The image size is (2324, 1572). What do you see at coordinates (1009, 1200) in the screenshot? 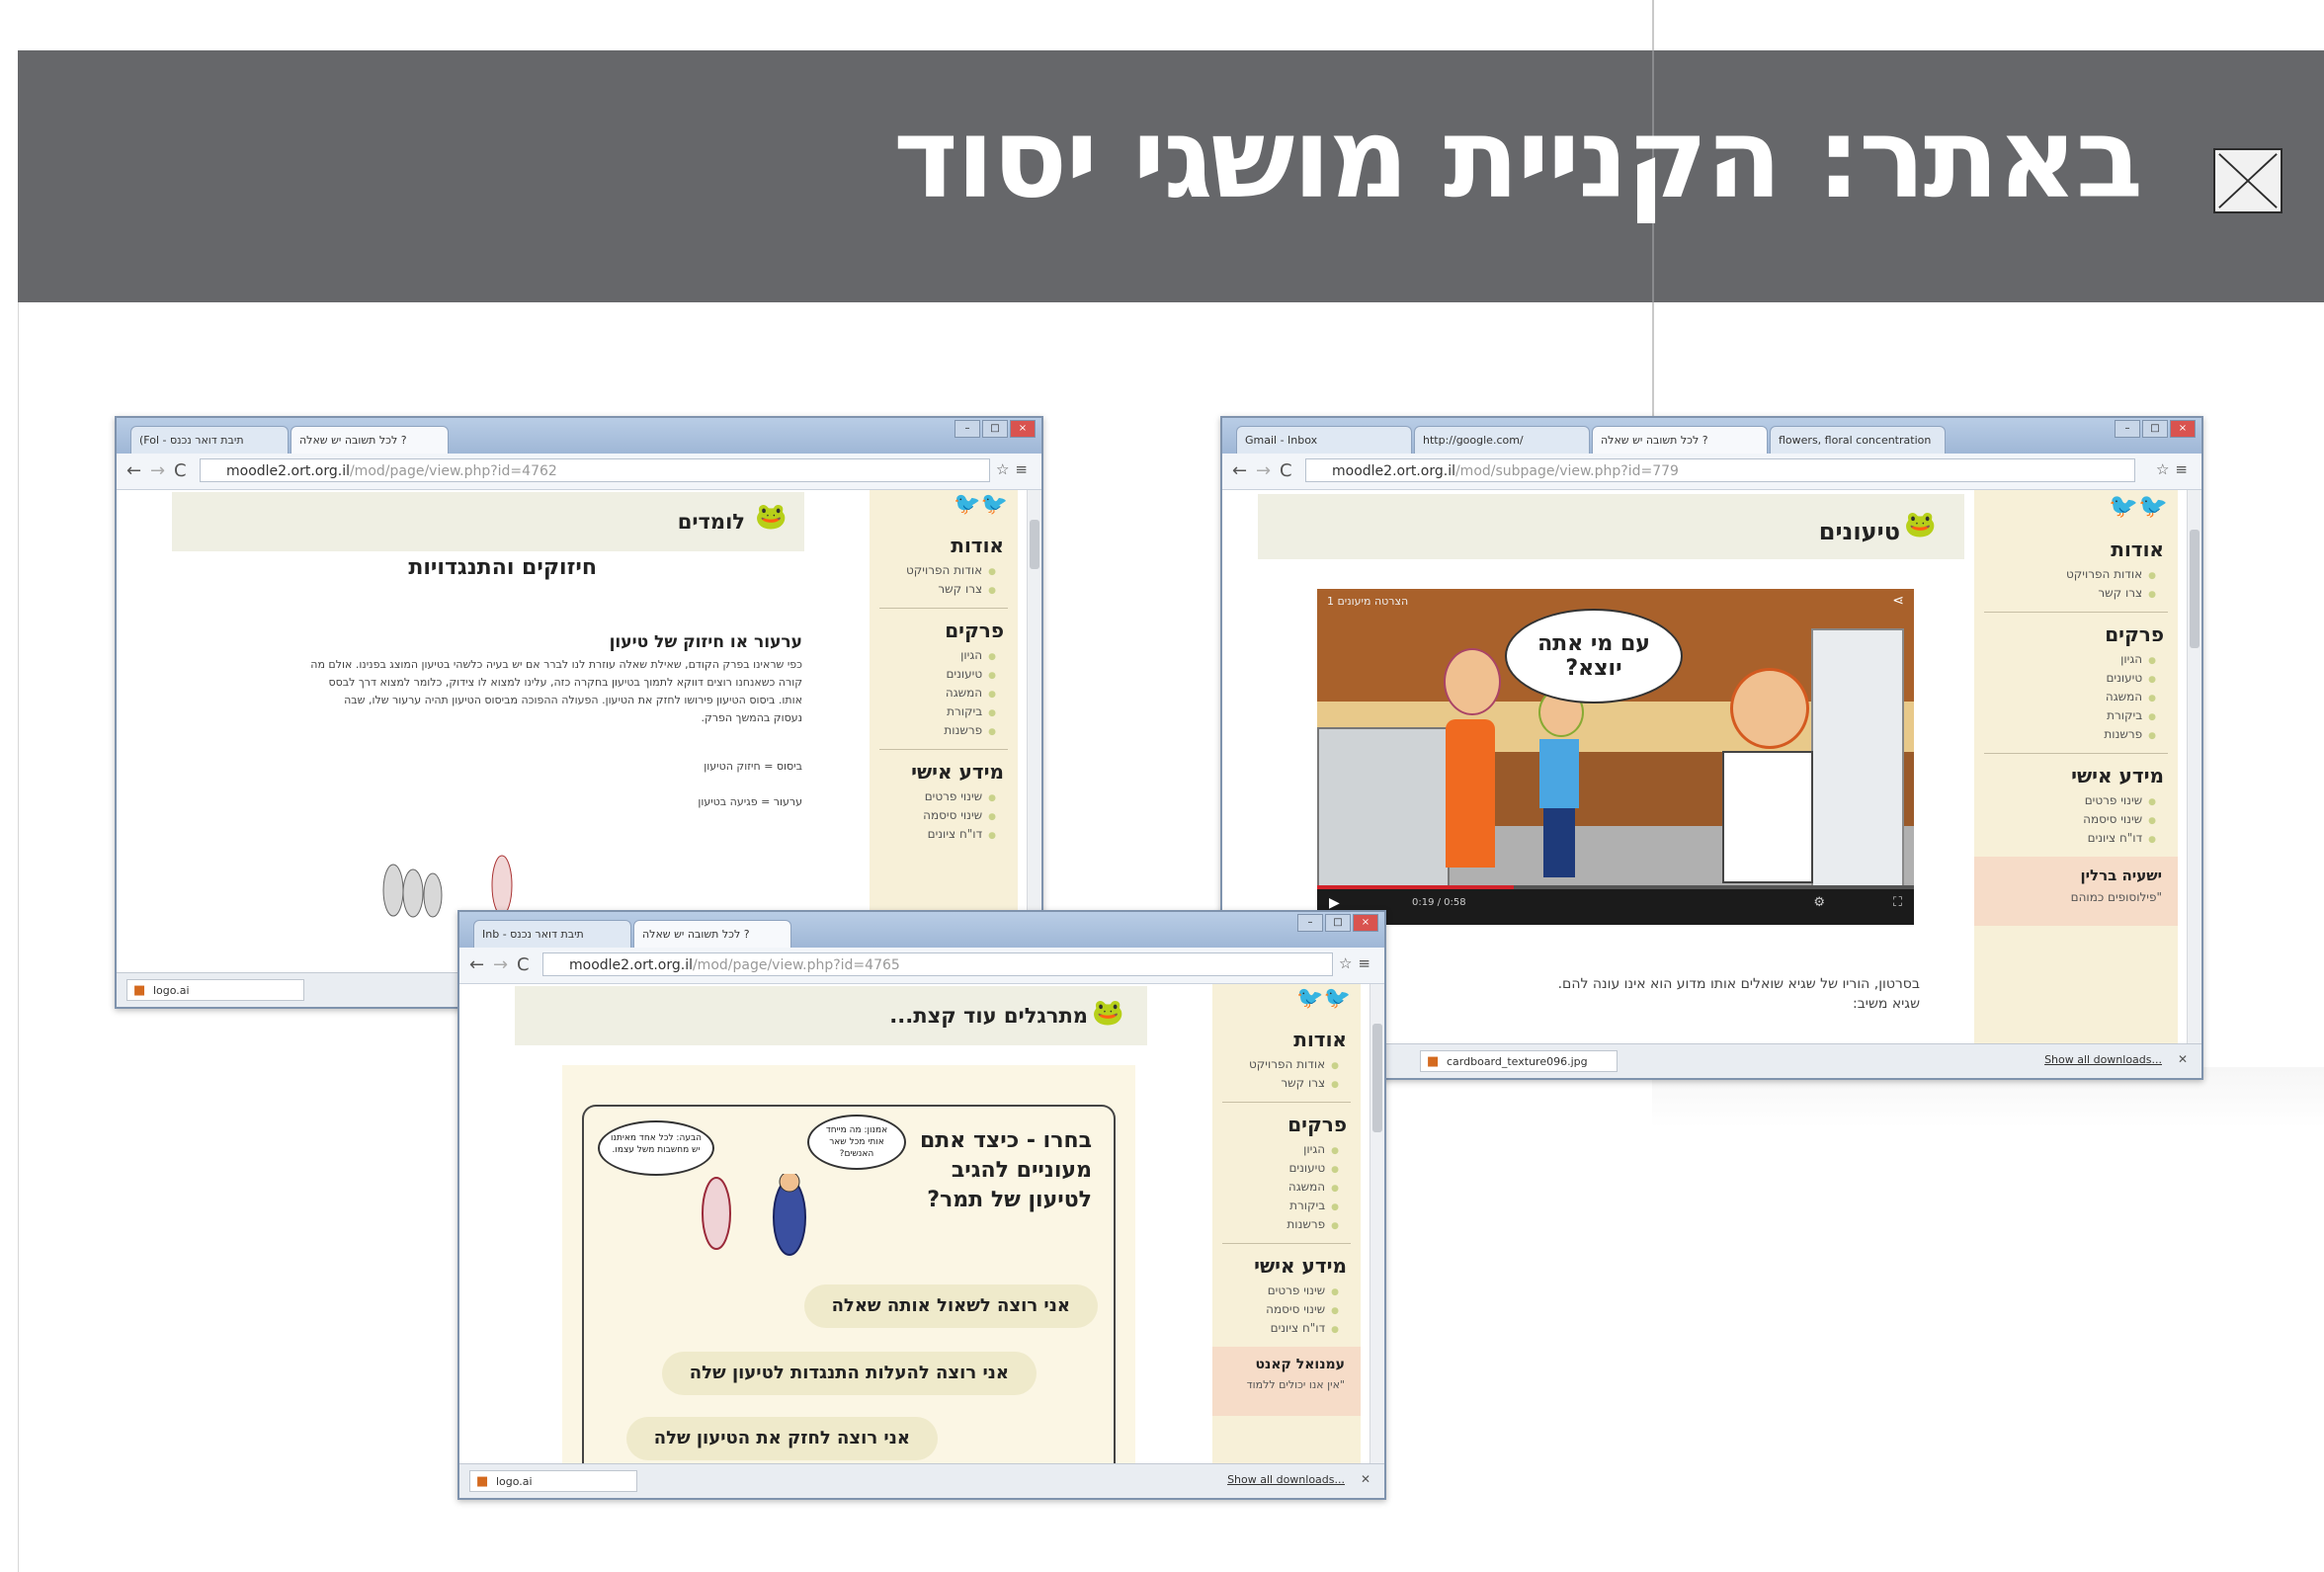
I see `prompt-line: לטיעון של תמר?` at bounding box center [1009, 1200].